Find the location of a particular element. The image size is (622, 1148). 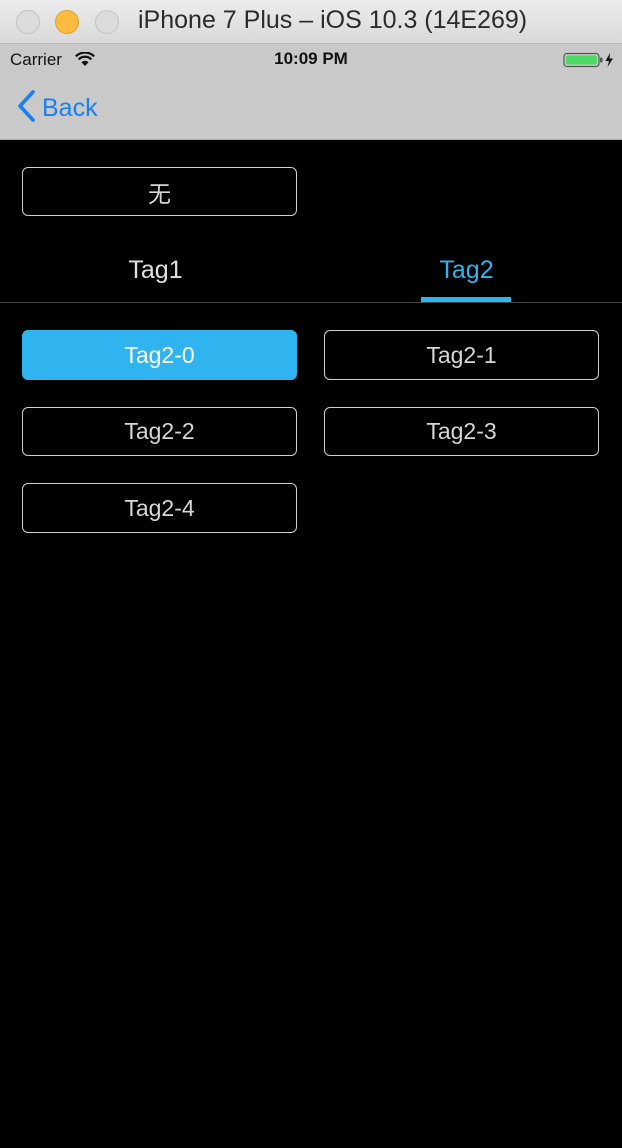

tag-button-tag2-1: Tag2-1 is located at coordinates (461, 355).